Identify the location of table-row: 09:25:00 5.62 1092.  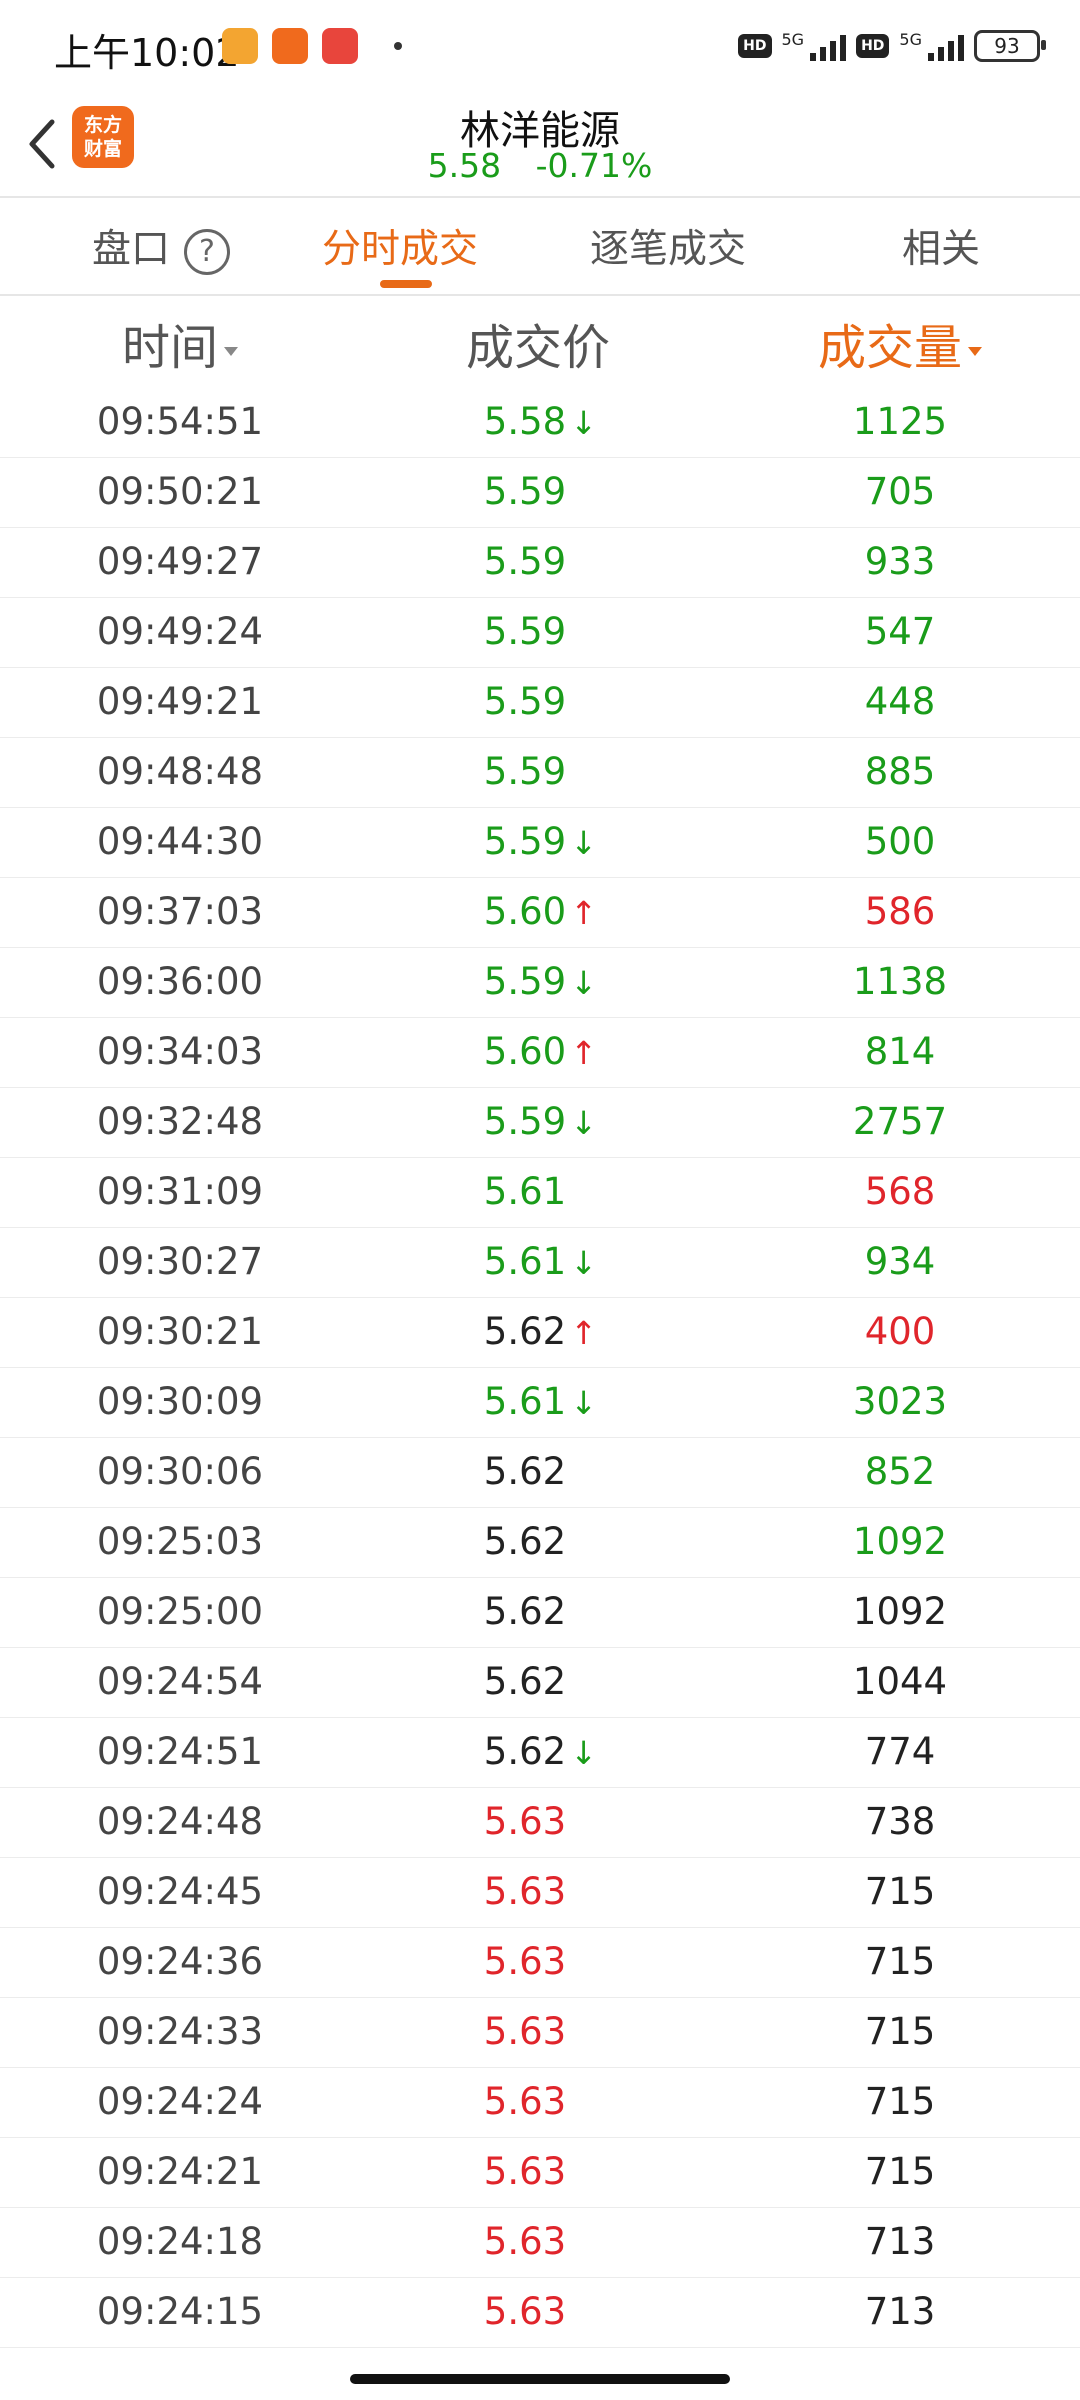
(540, 1613).